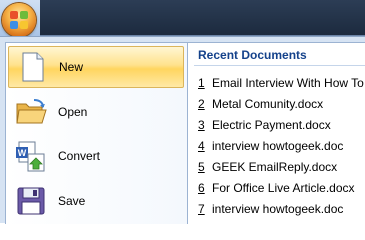 The height and width of the screenshot is (240, 365). I want to click on convert-icon: W, so click(31, 156).